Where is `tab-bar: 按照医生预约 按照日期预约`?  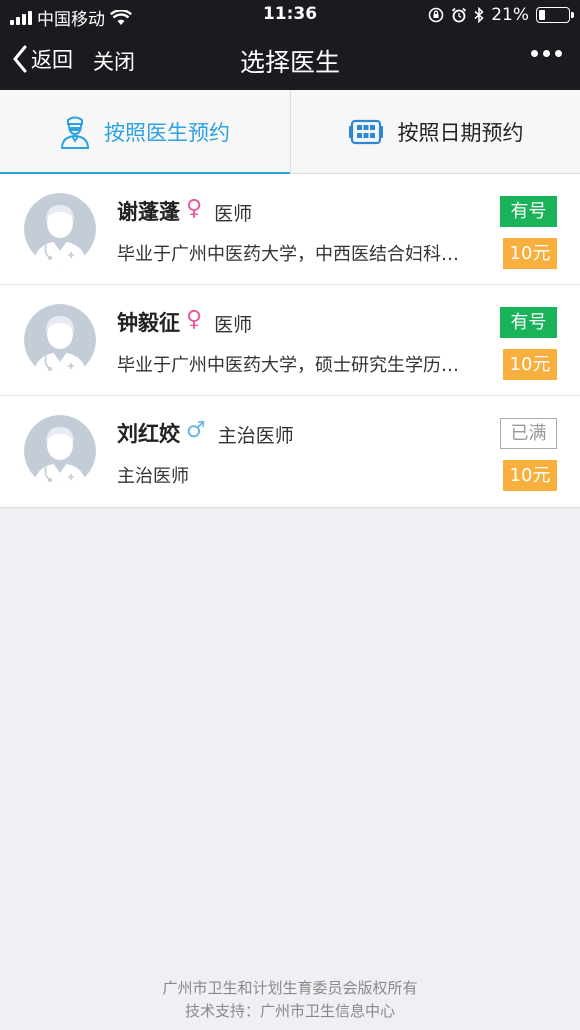
tab-bar: 按照医生预约 按照日期预约 is located at coordinates (290, 132).